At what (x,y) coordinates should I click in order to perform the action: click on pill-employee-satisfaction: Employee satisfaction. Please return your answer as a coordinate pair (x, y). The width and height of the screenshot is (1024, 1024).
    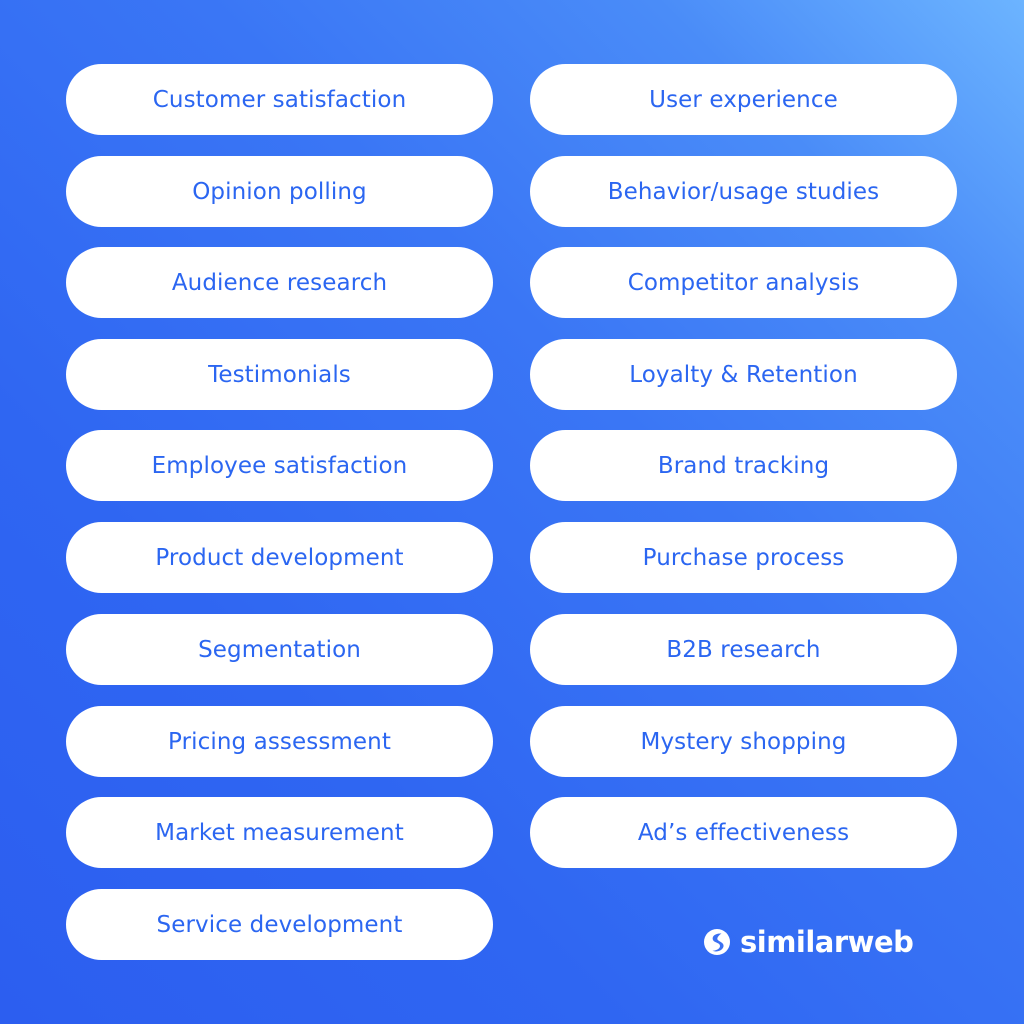
    Looking at the image, I should click on (279, 465).